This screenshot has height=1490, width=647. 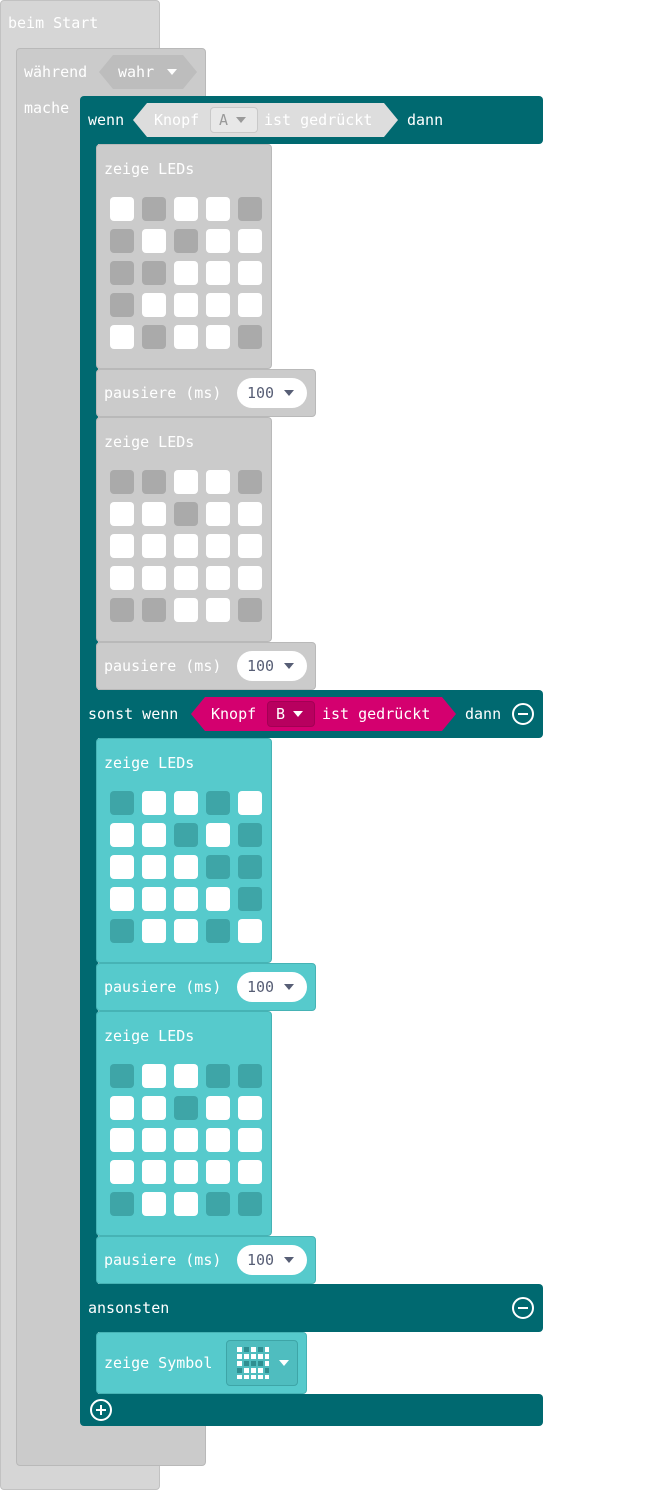 What do you see at coordinates (101, 1410) in the screenshot?
I see `add-branch-icon` at bounding box center [101, 1410].